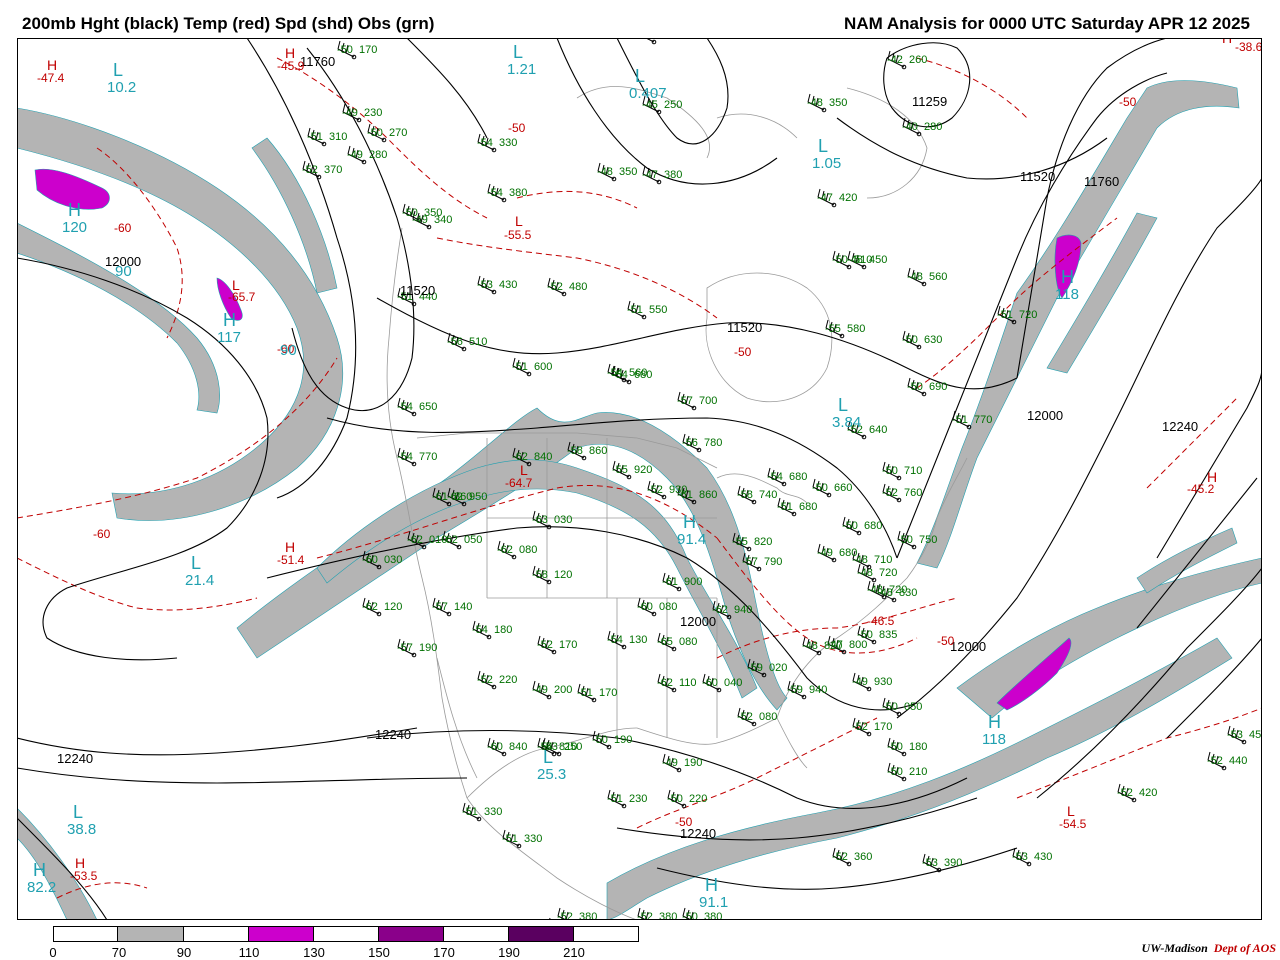  What do you see at coordinates (509, 952) in the screenshot?
I see `legend-tick: 190` at bounding box center [509, 952].